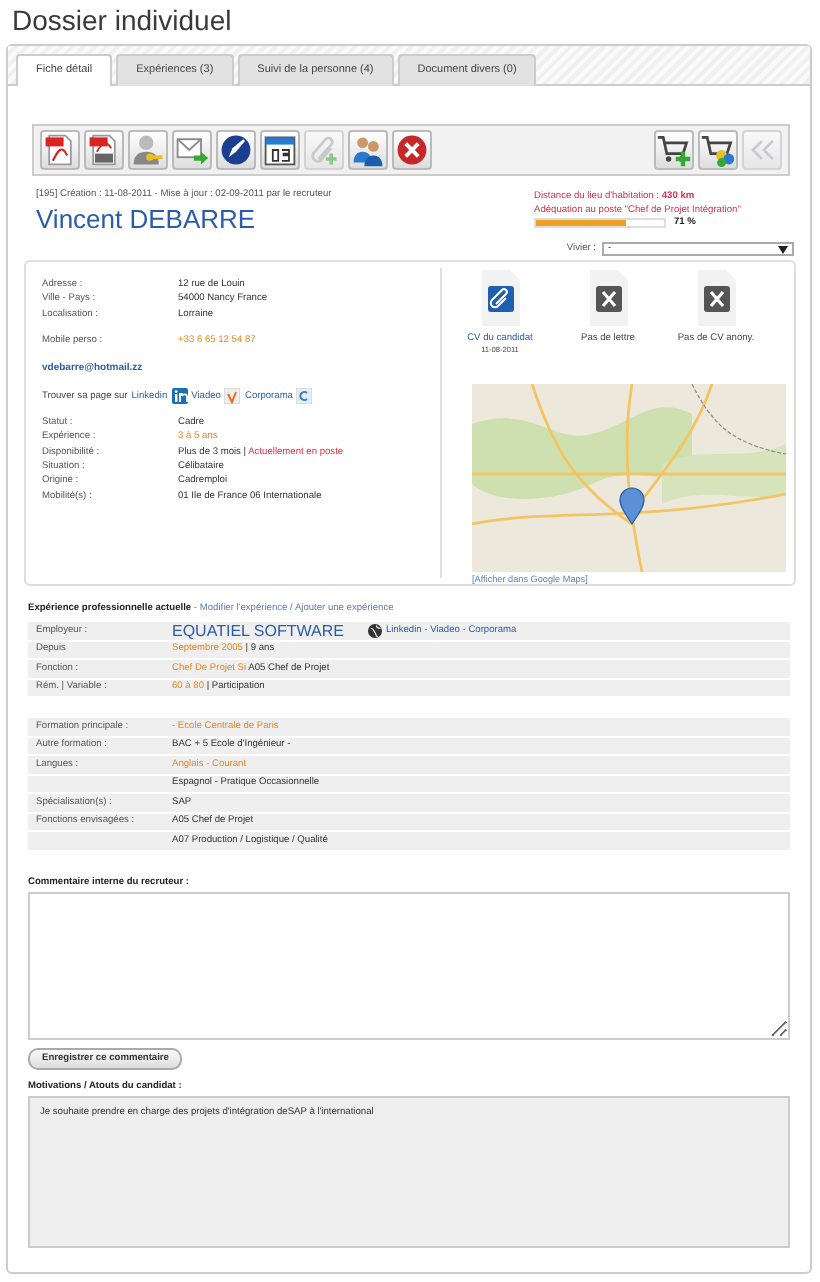 The width and height of the screenshot is (820, 1282). What do you see at coordinates (232, 396) in the screenshot?
I see `viadeo-icon` at bounding box center [232, 396].